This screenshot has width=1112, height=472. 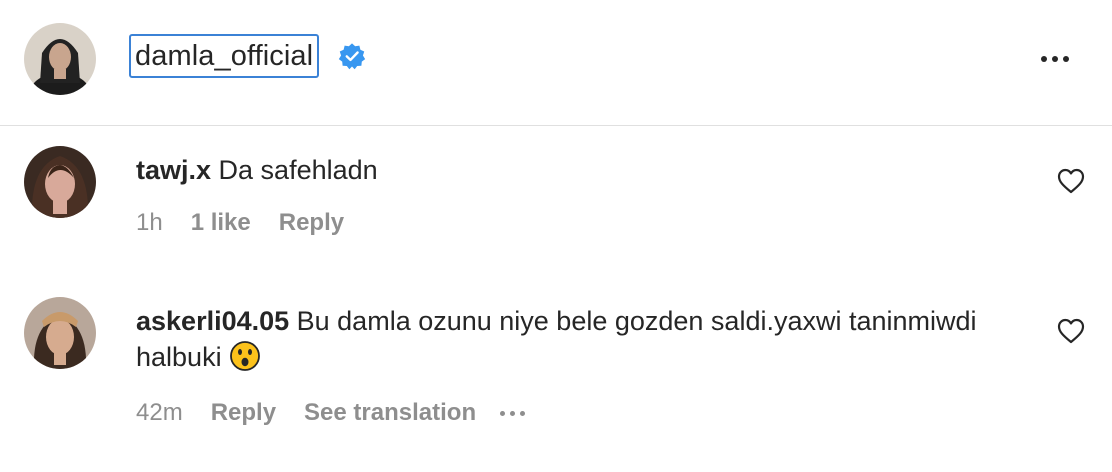 I want to click on comment-time: 42m, so click(x=159, y=413).